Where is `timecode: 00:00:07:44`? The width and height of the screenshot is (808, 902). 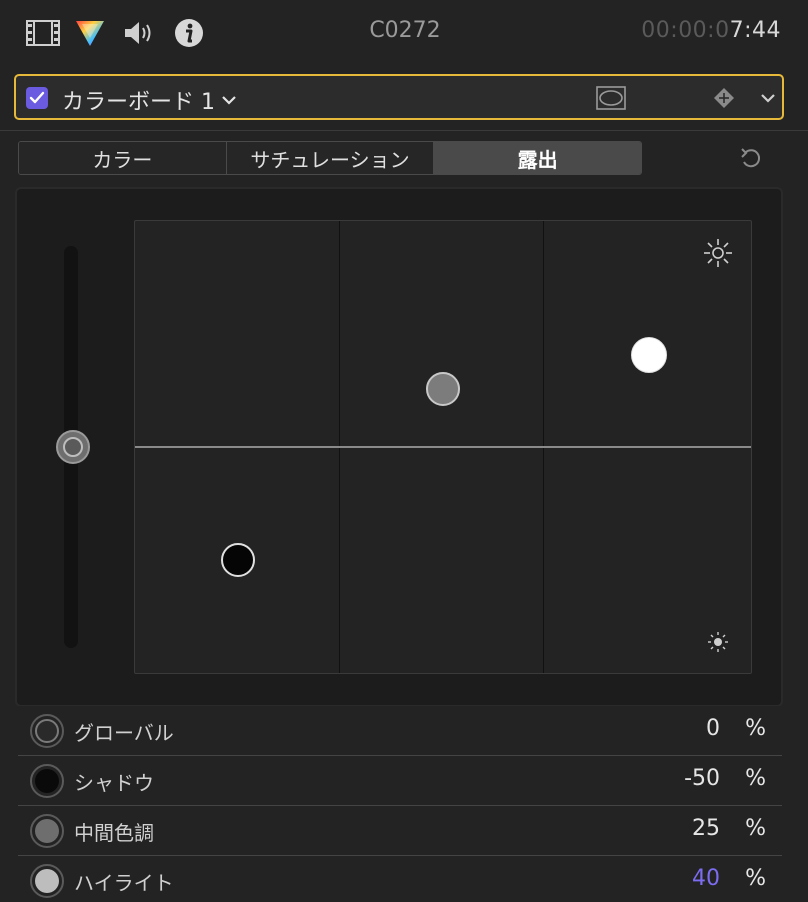 timecode: 00:00:07:44 is located at coordinates (711, 30).